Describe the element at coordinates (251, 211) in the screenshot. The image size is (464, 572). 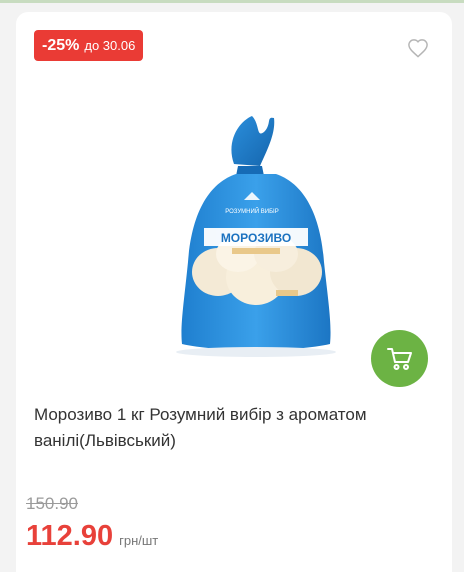
I see `package-brand-text: РОЗУМНИЙ ВИБІР` at that location.